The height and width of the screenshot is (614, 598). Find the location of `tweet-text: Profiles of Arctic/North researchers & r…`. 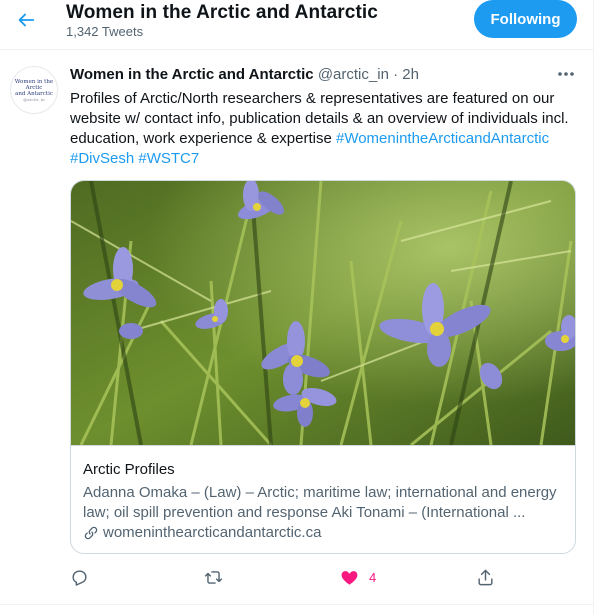

tweet-text: Profiles of Arctic/North researchers & r… is located at coordinates (322, 129).